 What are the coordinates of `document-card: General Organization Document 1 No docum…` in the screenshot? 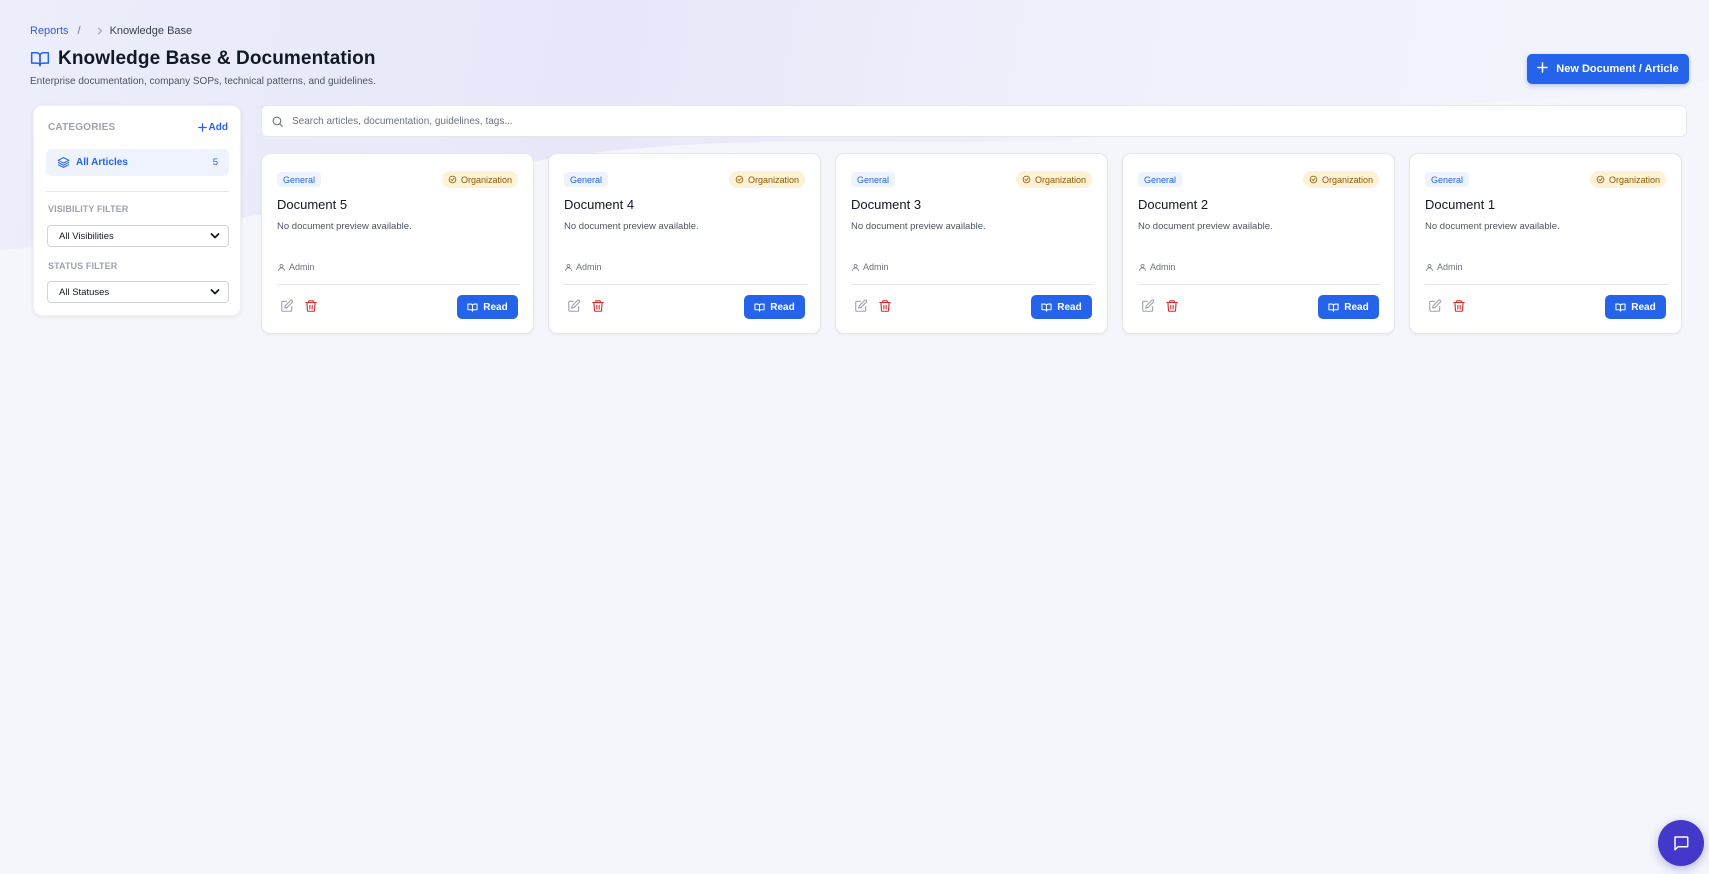 It's located at (1545, 243).